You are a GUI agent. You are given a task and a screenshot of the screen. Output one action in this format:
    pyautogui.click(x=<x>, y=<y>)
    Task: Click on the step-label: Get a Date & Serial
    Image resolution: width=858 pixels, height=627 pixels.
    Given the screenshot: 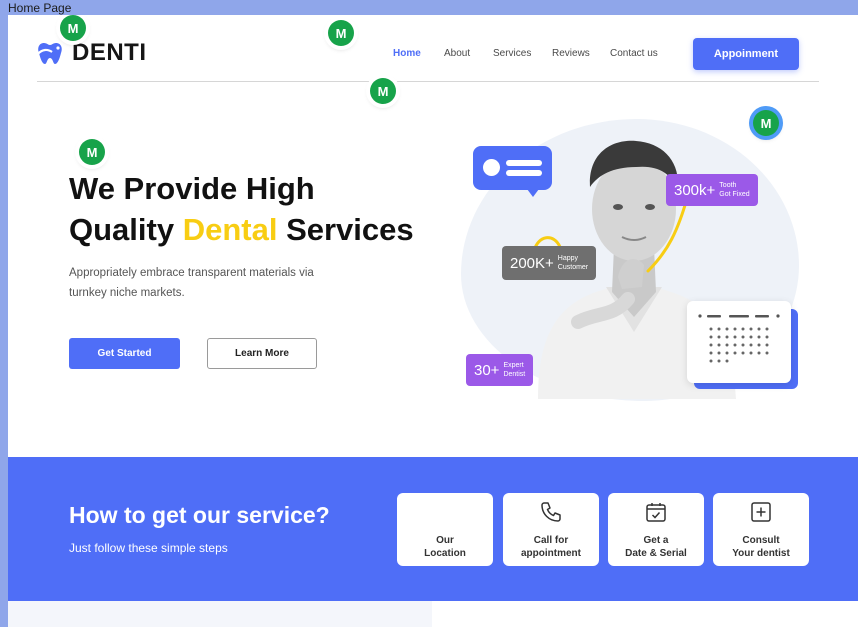 What is the action you would take?
    pyautogui.click(x=656, y=547)
    